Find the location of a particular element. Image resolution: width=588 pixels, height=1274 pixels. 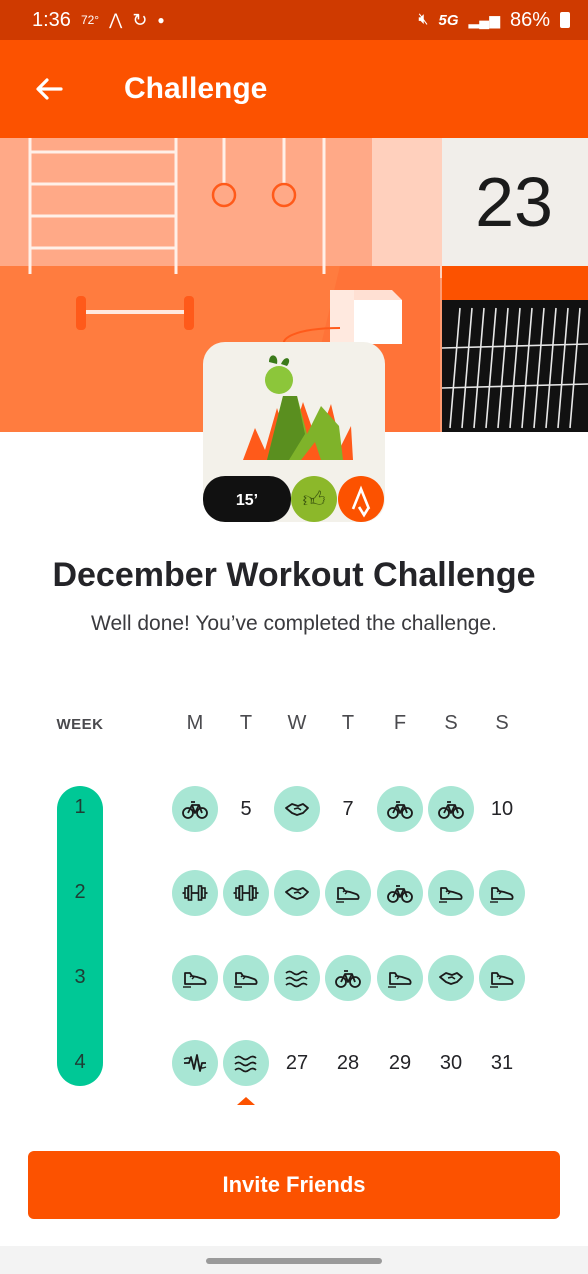

badge-duration: 15’ is located at coordinates (247, 500).